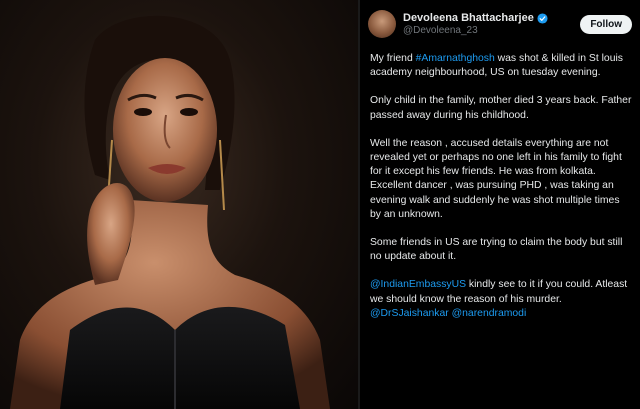  What do you see at coordinates (491, 30) in the screenshot?
I see `author-handle: @Devoleena_23` at bounding box center [491, 30].